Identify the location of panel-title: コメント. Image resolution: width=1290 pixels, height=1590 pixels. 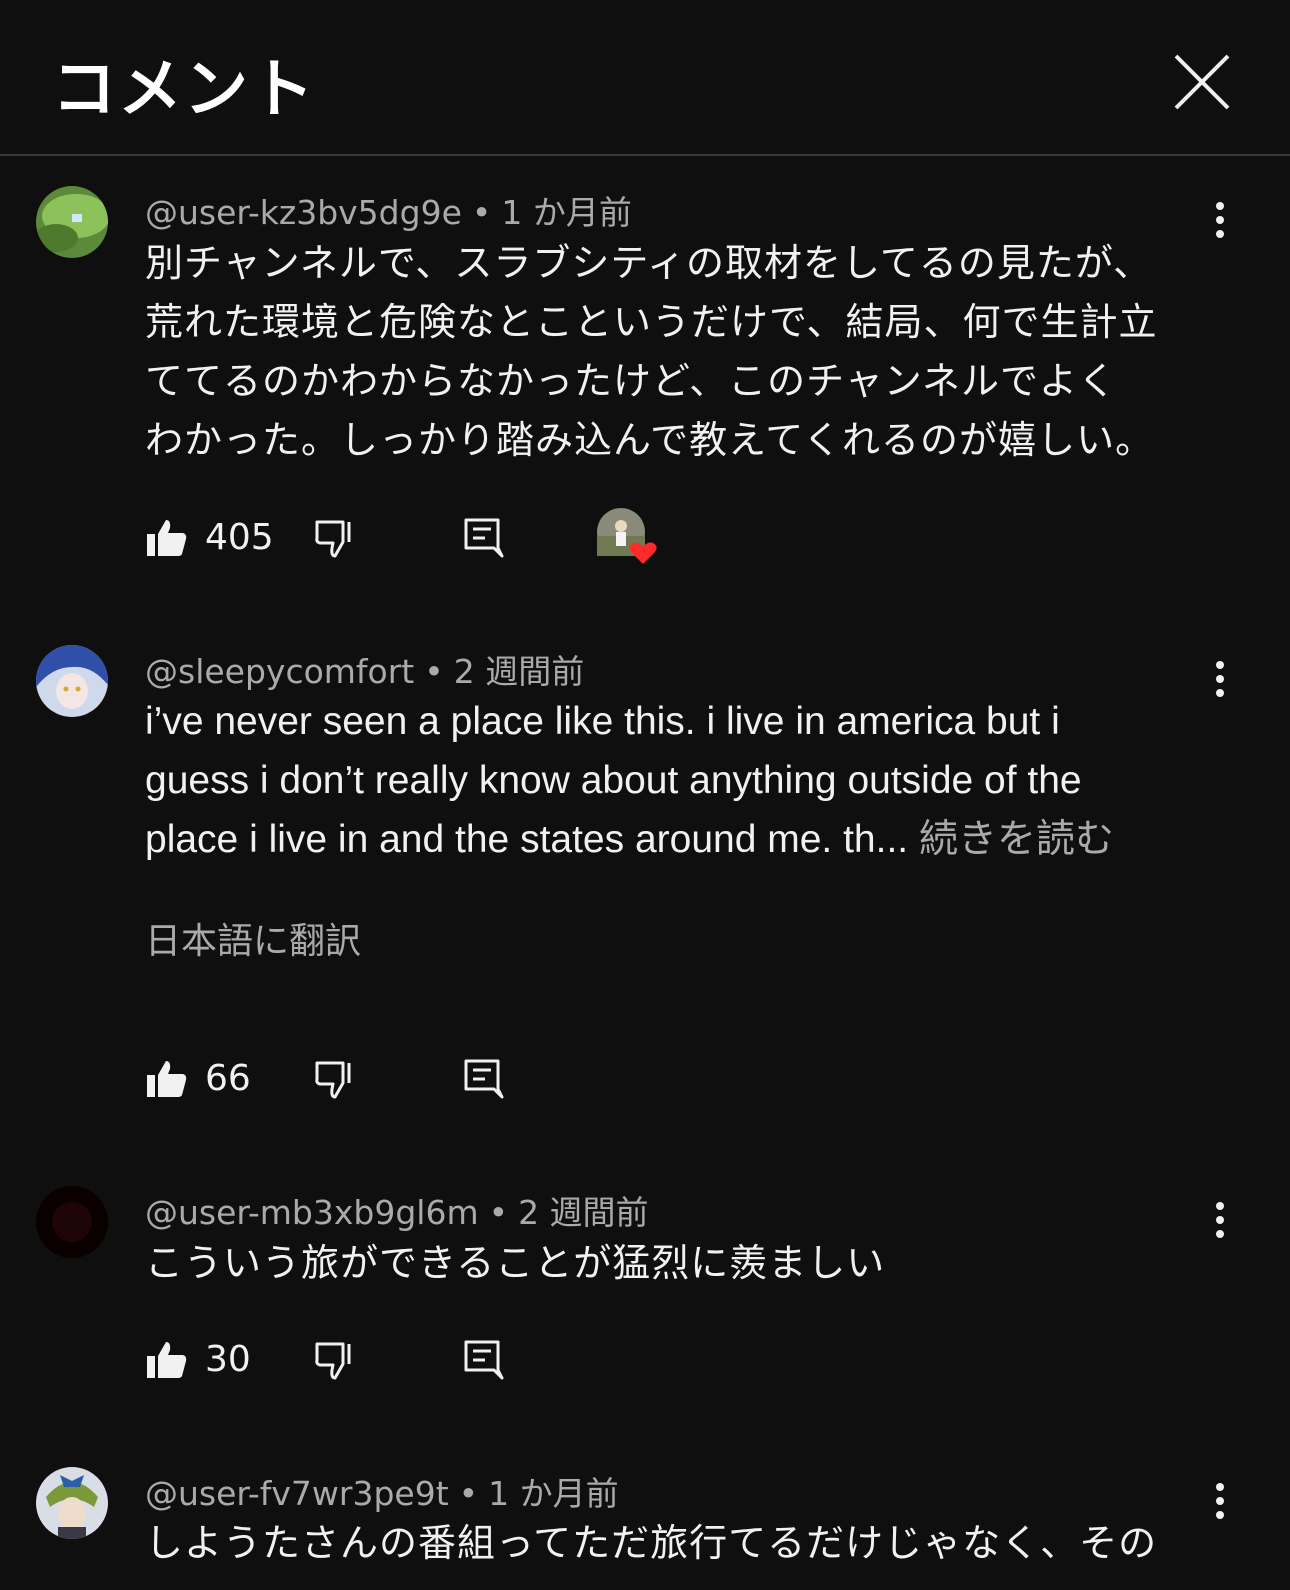
(184, 90).